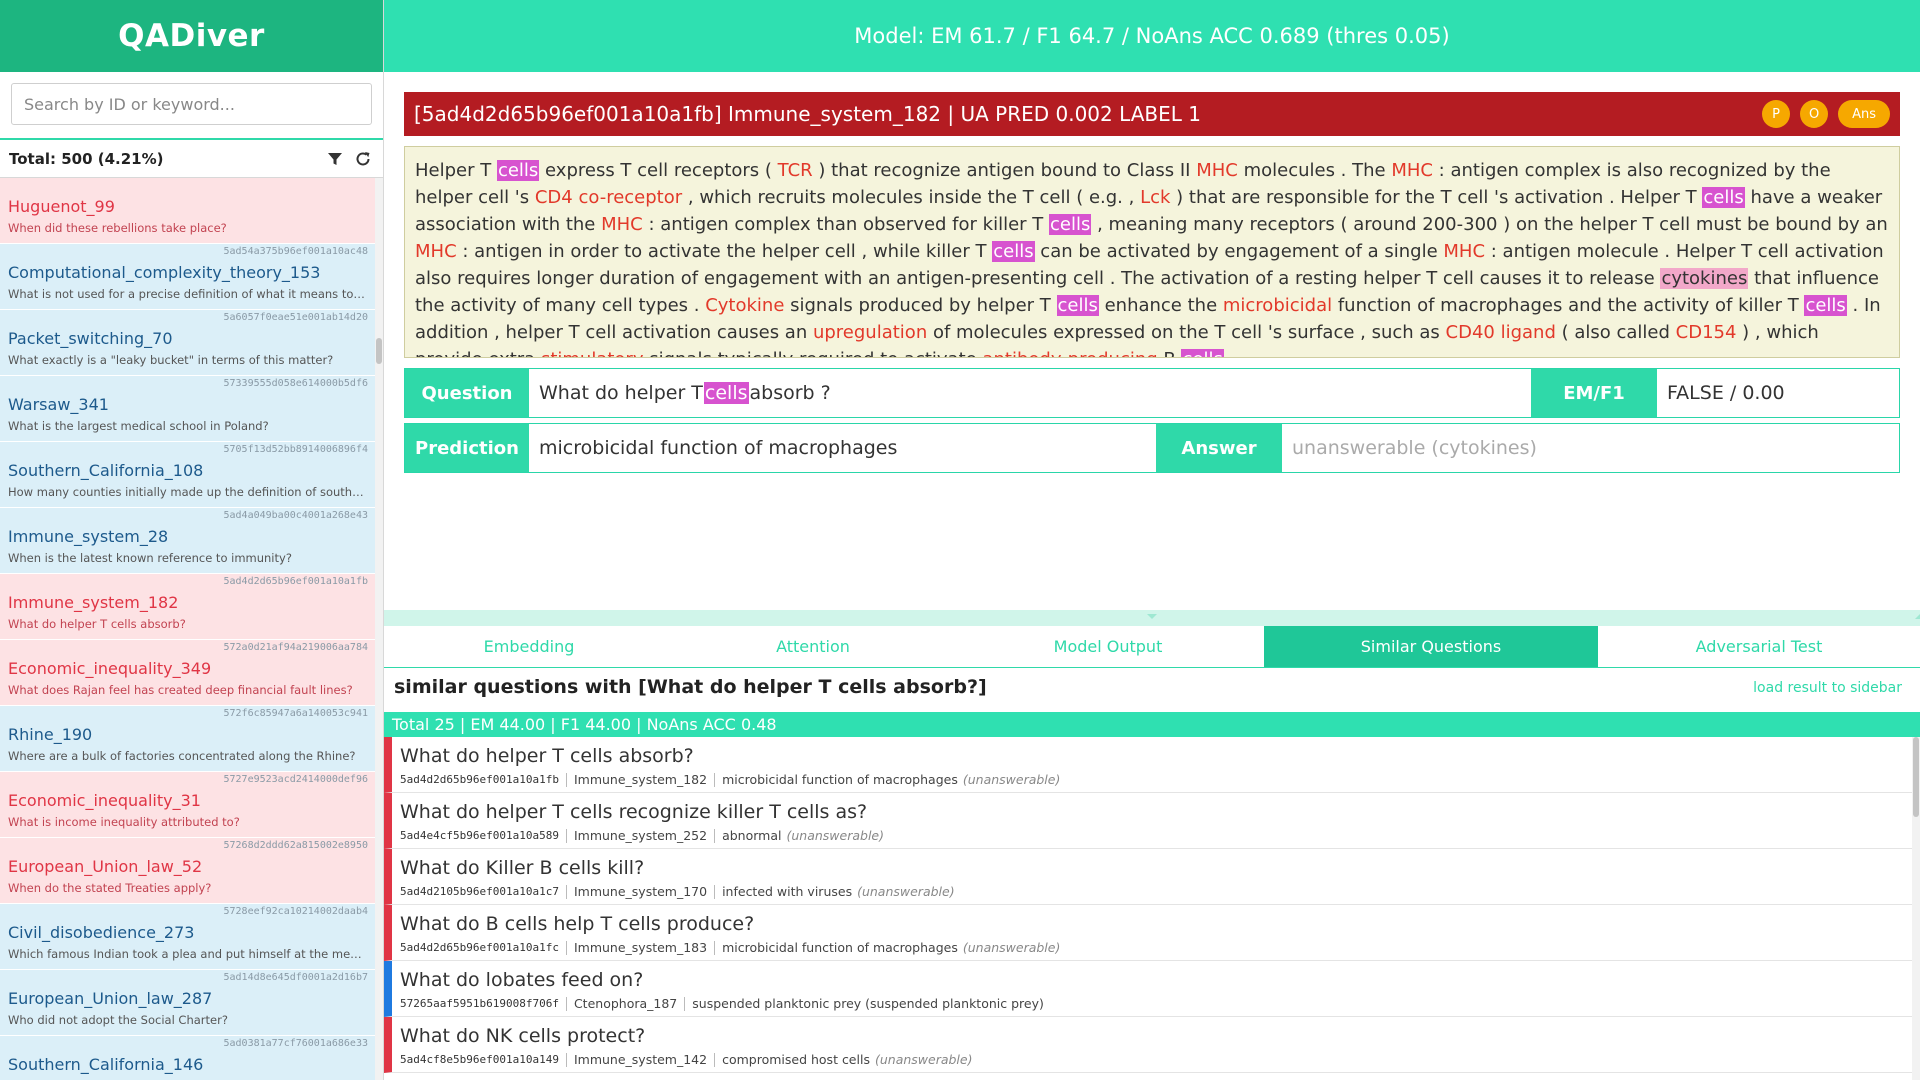  Describe the element at coordinates (1615, 332) in the screenshot. I see `context-text: ( also called` at that location.